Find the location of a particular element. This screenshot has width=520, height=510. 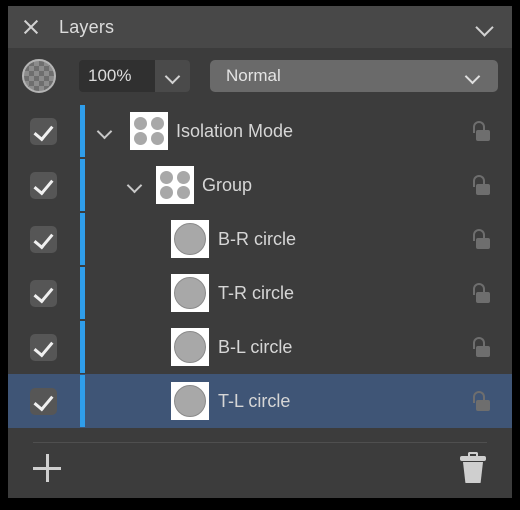

blend-mode-select: Normal is located at coordinates (354, 76).